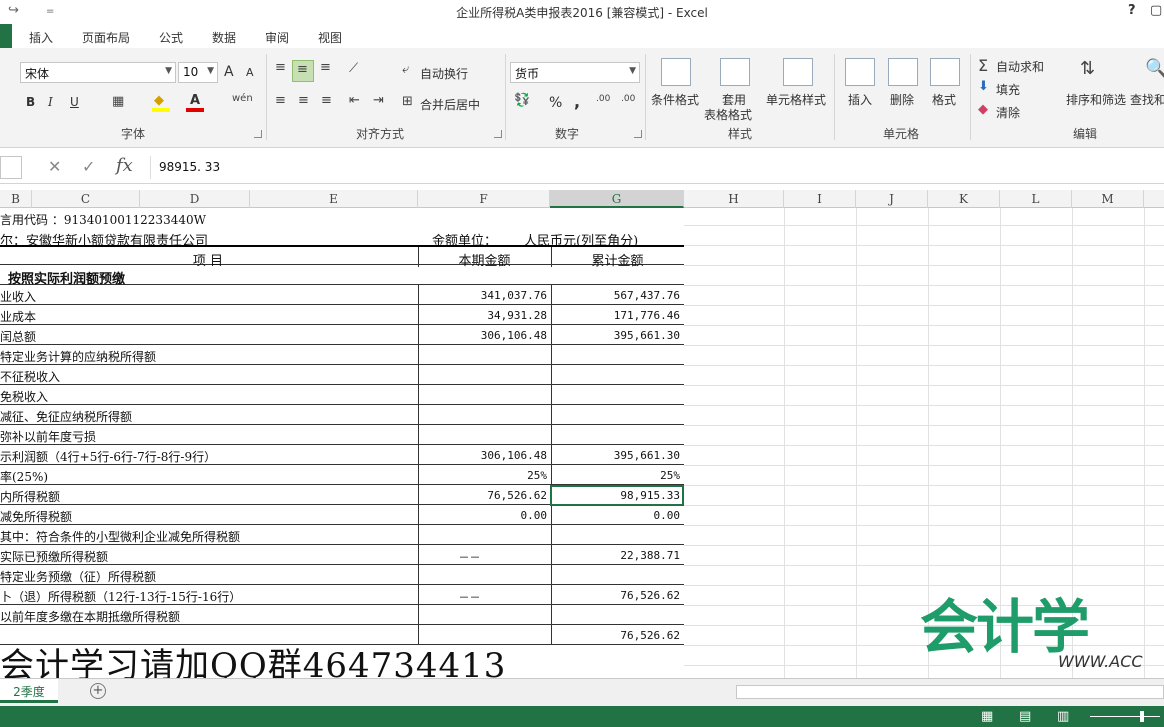 This screenshot has width=1164, height=727. What do you see at coordinates (208, 396) in the screenshot?
I see `row-label: 免税收入` at bounding box center [208, 396].